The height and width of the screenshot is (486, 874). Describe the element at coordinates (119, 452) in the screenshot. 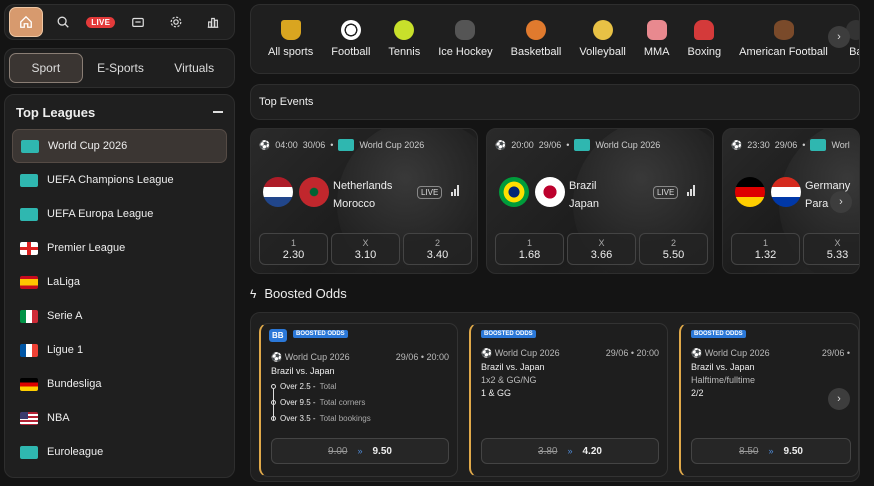

I see `league-item-euroleague: Euroleague` at that location.